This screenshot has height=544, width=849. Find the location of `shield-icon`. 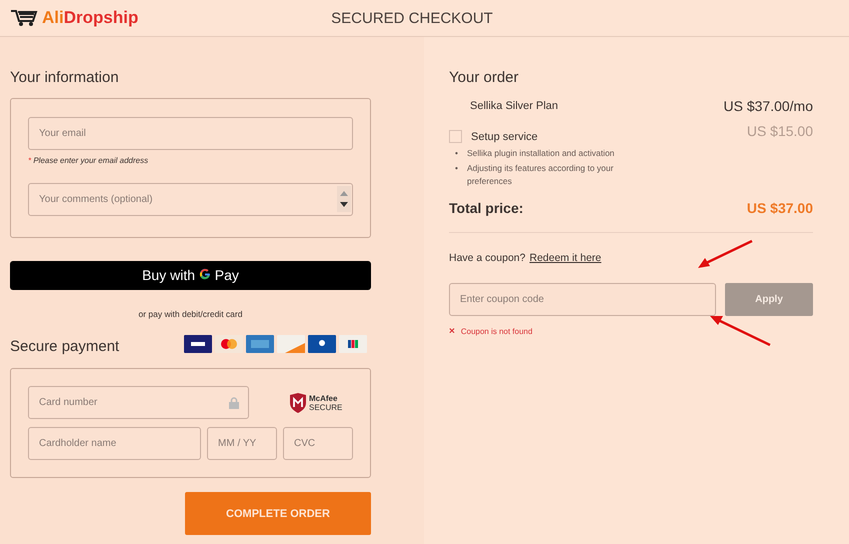

shield-icon is located at coordinates (298, 402).